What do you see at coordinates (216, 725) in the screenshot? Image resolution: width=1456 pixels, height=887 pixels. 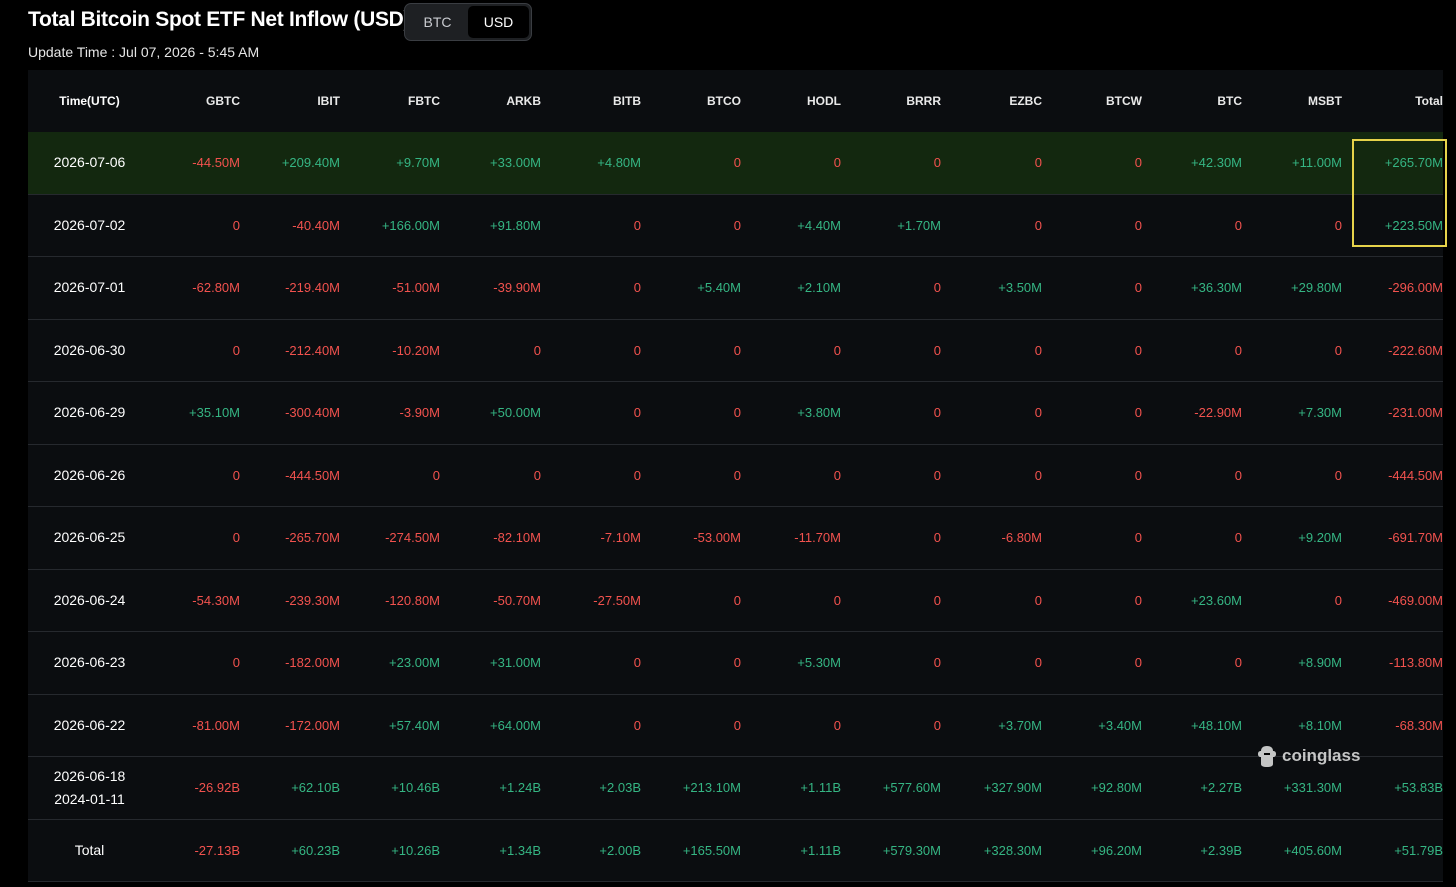 I see `value-cell-gbtc: -81.00M` at bounding box center [216, 725].